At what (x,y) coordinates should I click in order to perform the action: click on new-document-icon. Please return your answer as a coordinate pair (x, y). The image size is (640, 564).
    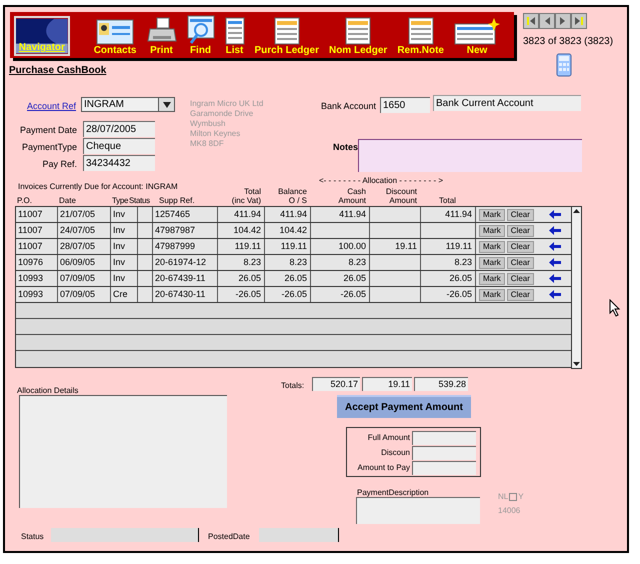
    Looking at the image, I should click on (477, 31).